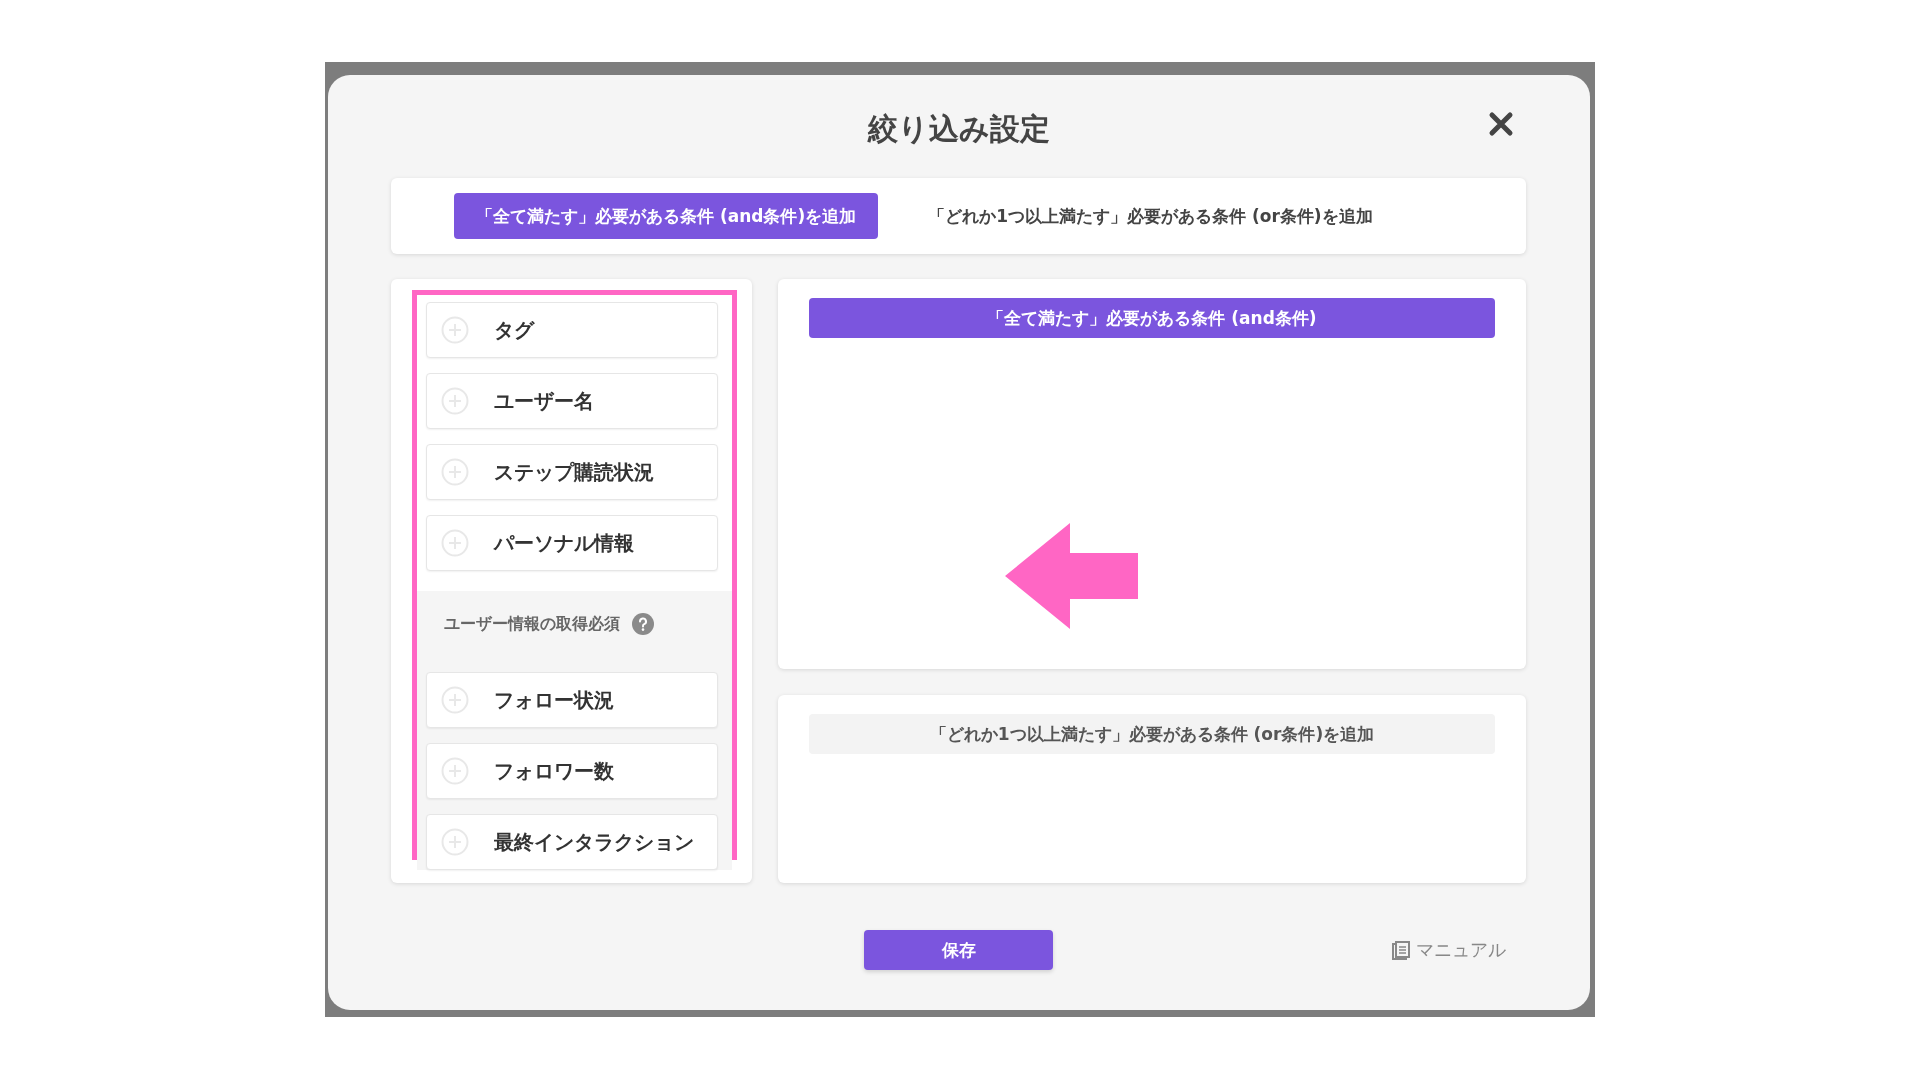 The height and width of the screenshot is (1080, 1920). I want to click on section-label: ユーザー情報の取得必須, so click(532, 624).